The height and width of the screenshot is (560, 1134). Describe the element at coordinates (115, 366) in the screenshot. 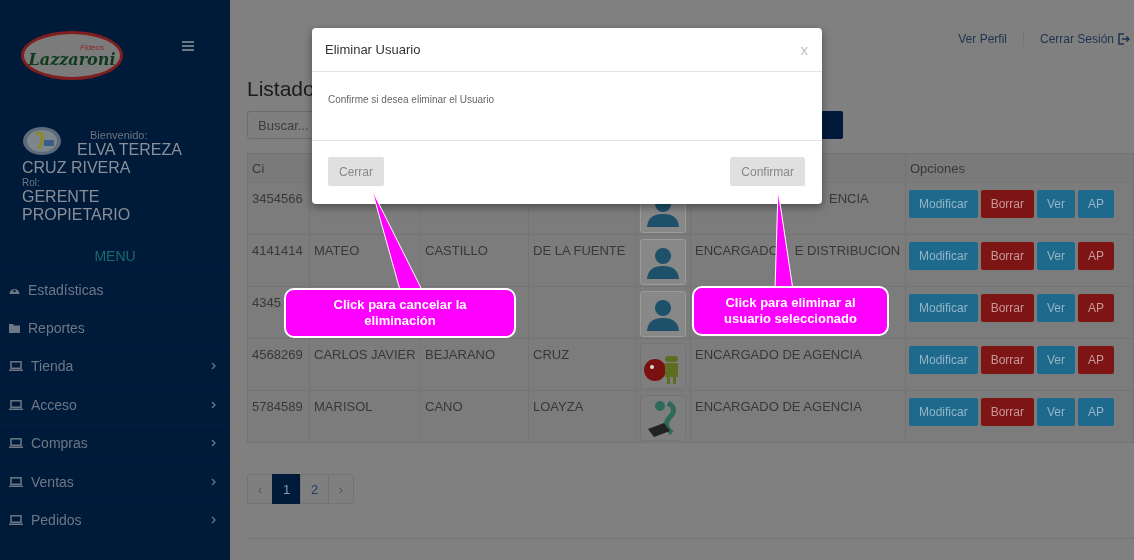

I see `sidebar-item: Tienda` at that location.